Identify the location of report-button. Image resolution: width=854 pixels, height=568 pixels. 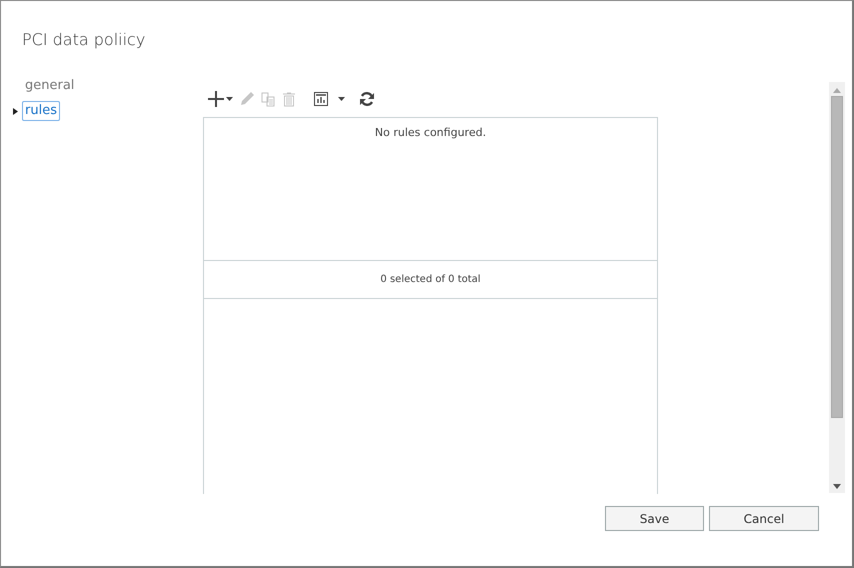
(329, 99).